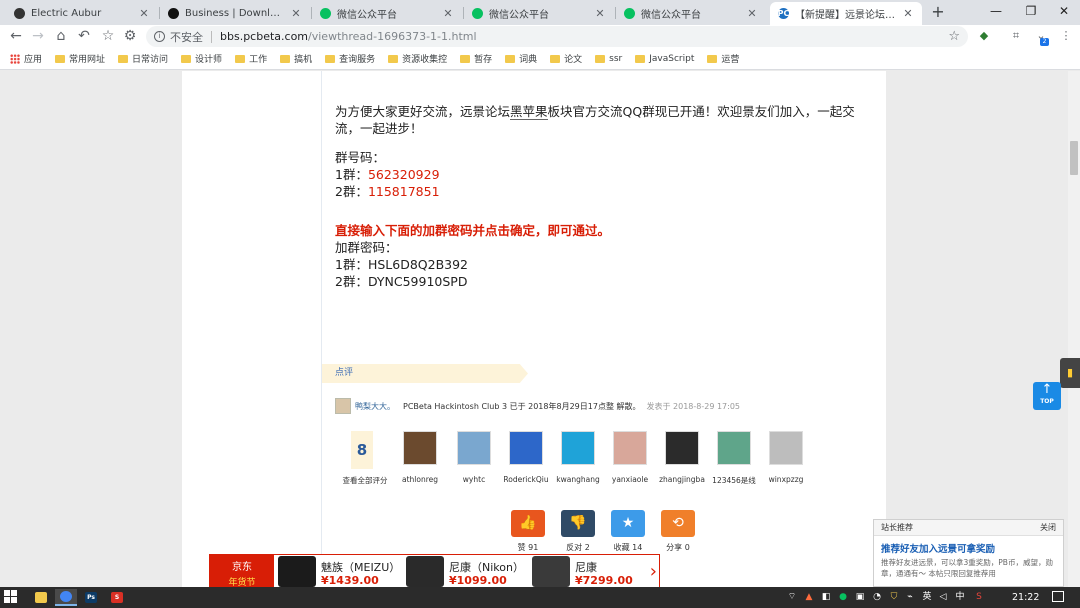 The image size is (1080, 608). Describe the element at coordinates (242, 571) in the screenshot. I see `jd-logo: 京东 年货节` at that location.